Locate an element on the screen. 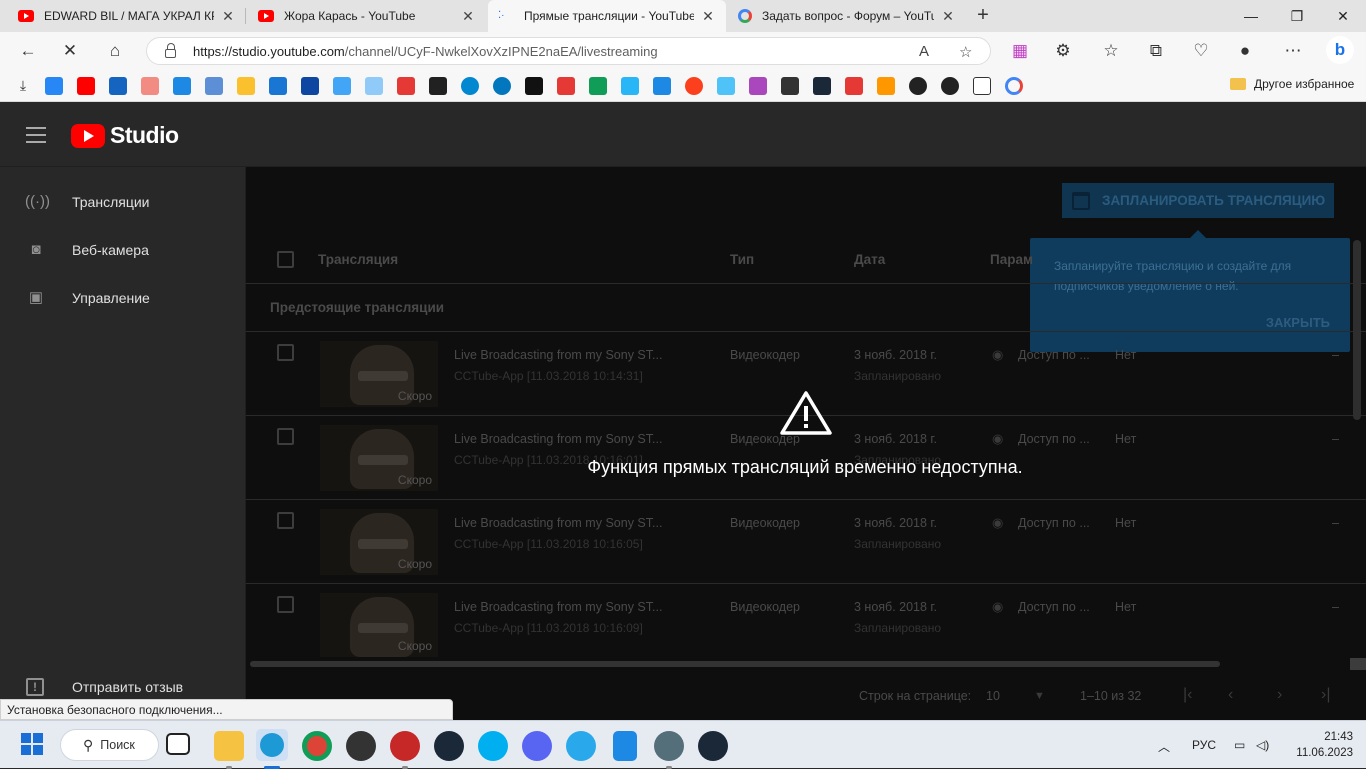  vertical-scrollbar is located at coordinates (1357, 330).